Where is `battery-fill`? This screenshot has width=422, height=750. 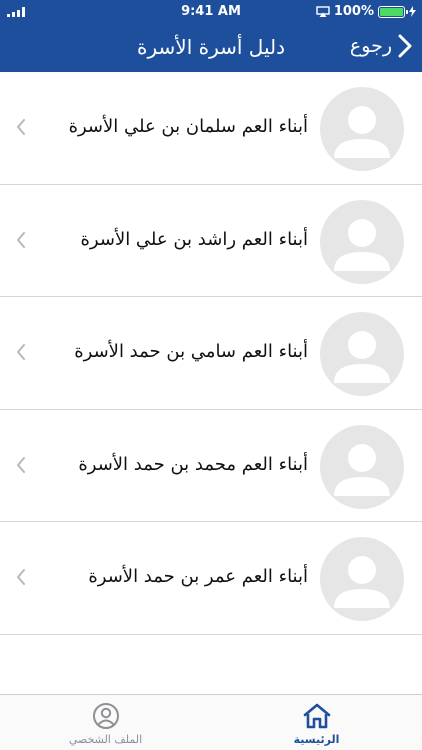 battery-fill is located at coordinates (391, 11).